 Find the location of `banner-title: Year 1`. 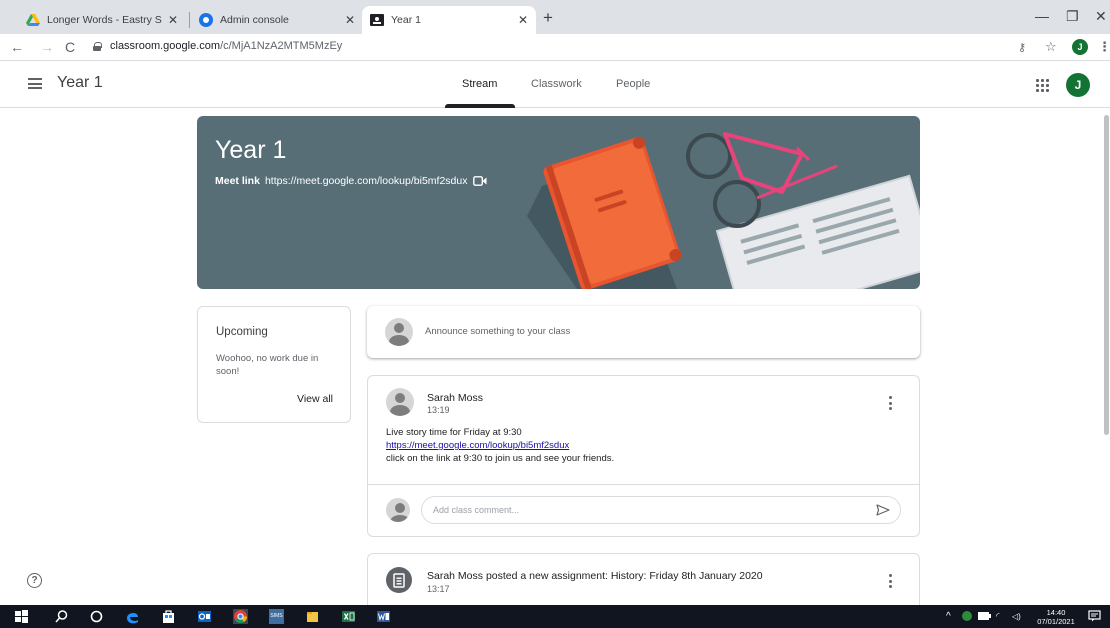

banner-title: Year 1 is located at coordinates (251, 150).